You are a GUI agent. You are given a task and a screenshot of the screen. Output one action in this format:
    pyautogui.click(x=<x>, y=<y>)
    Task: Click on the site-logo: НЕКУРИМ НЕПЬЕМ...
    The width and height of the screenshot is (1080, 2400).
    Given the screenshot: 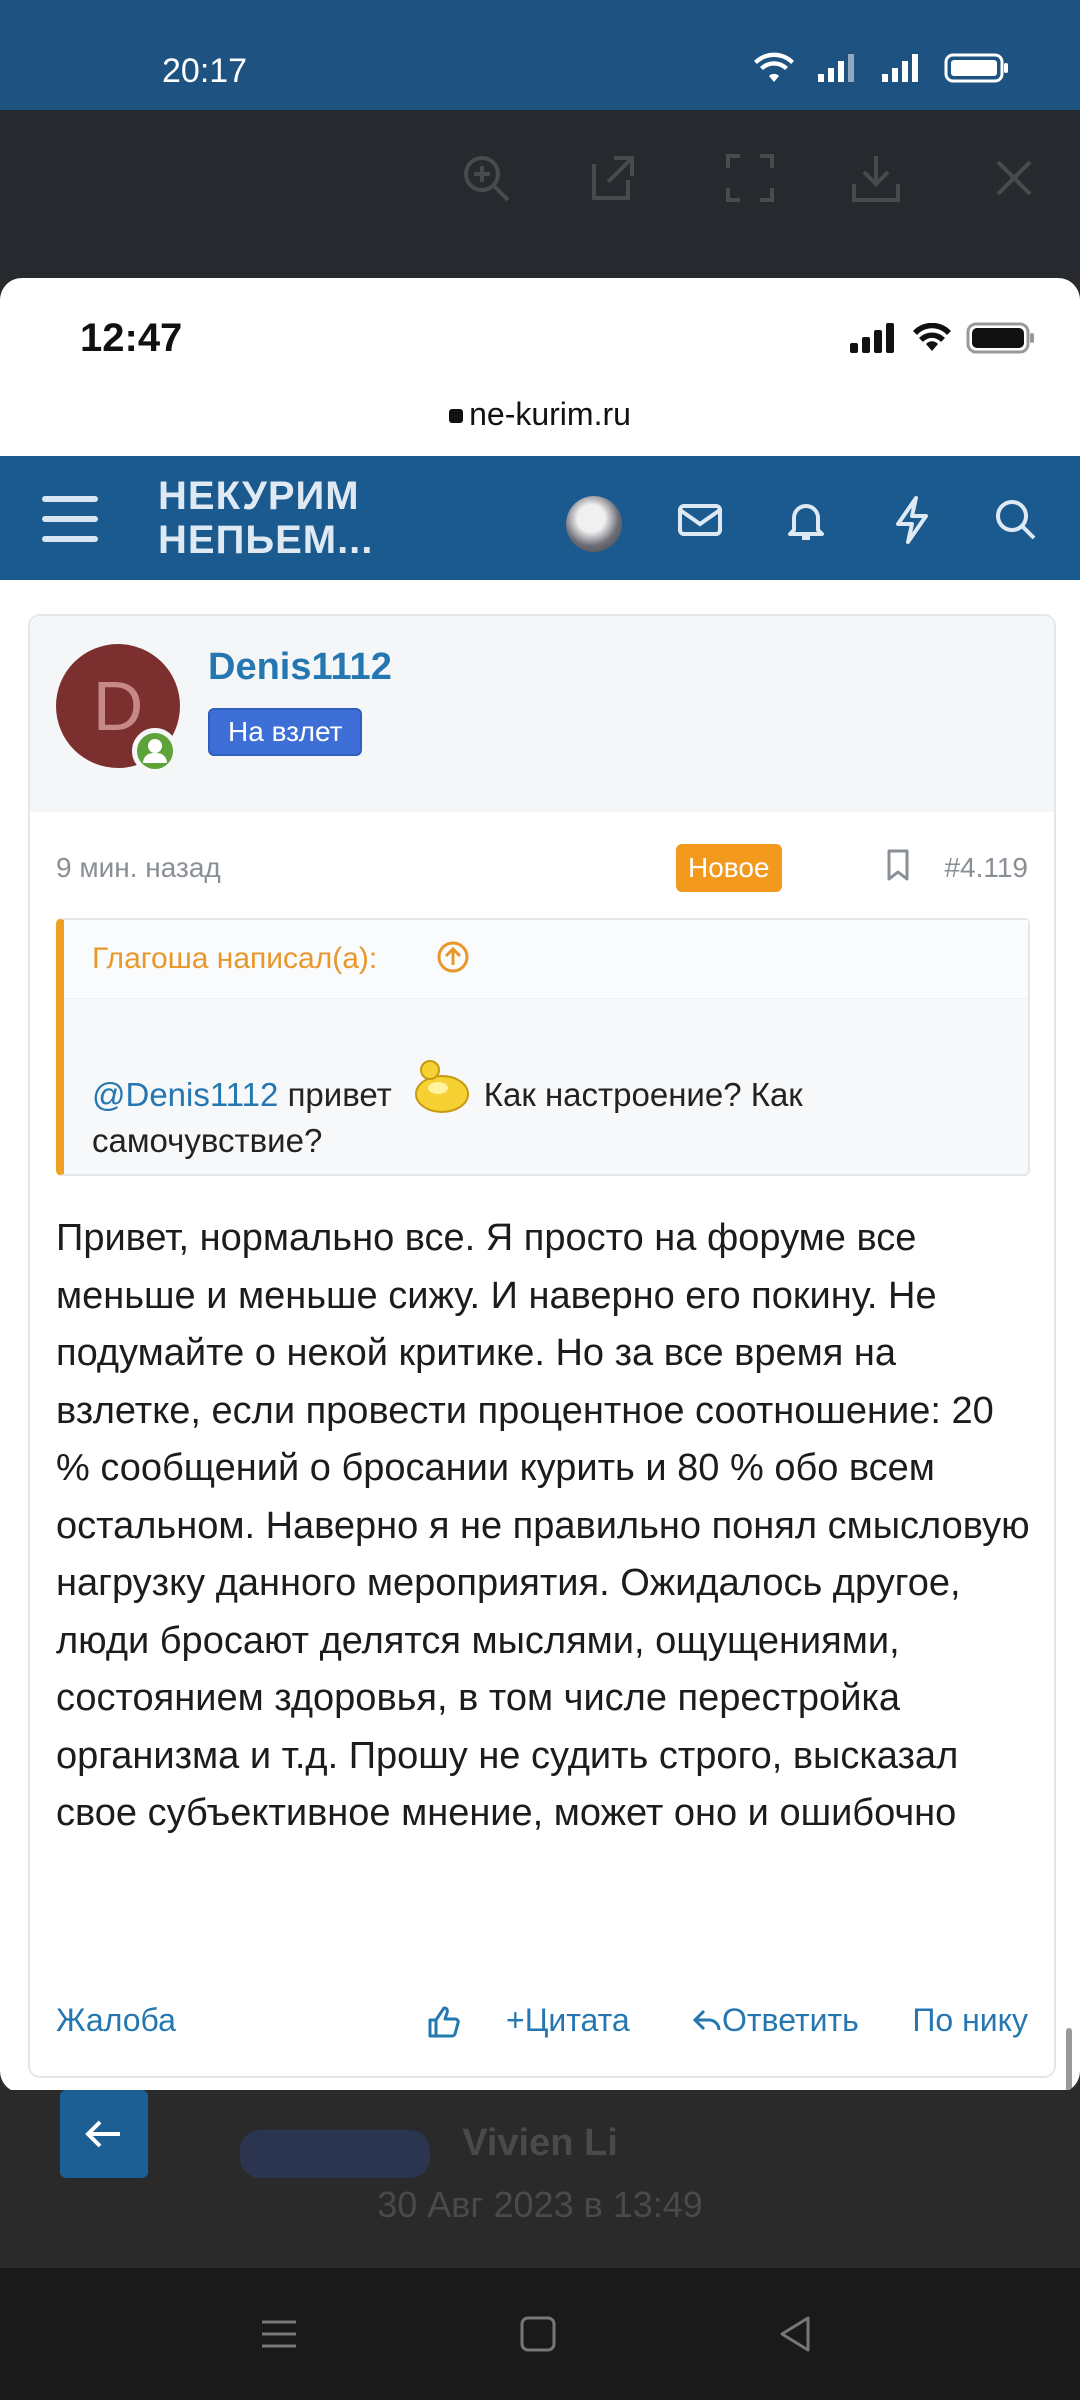 What is the action you would take?
    pyautogui.click(x=265, y=518)
    